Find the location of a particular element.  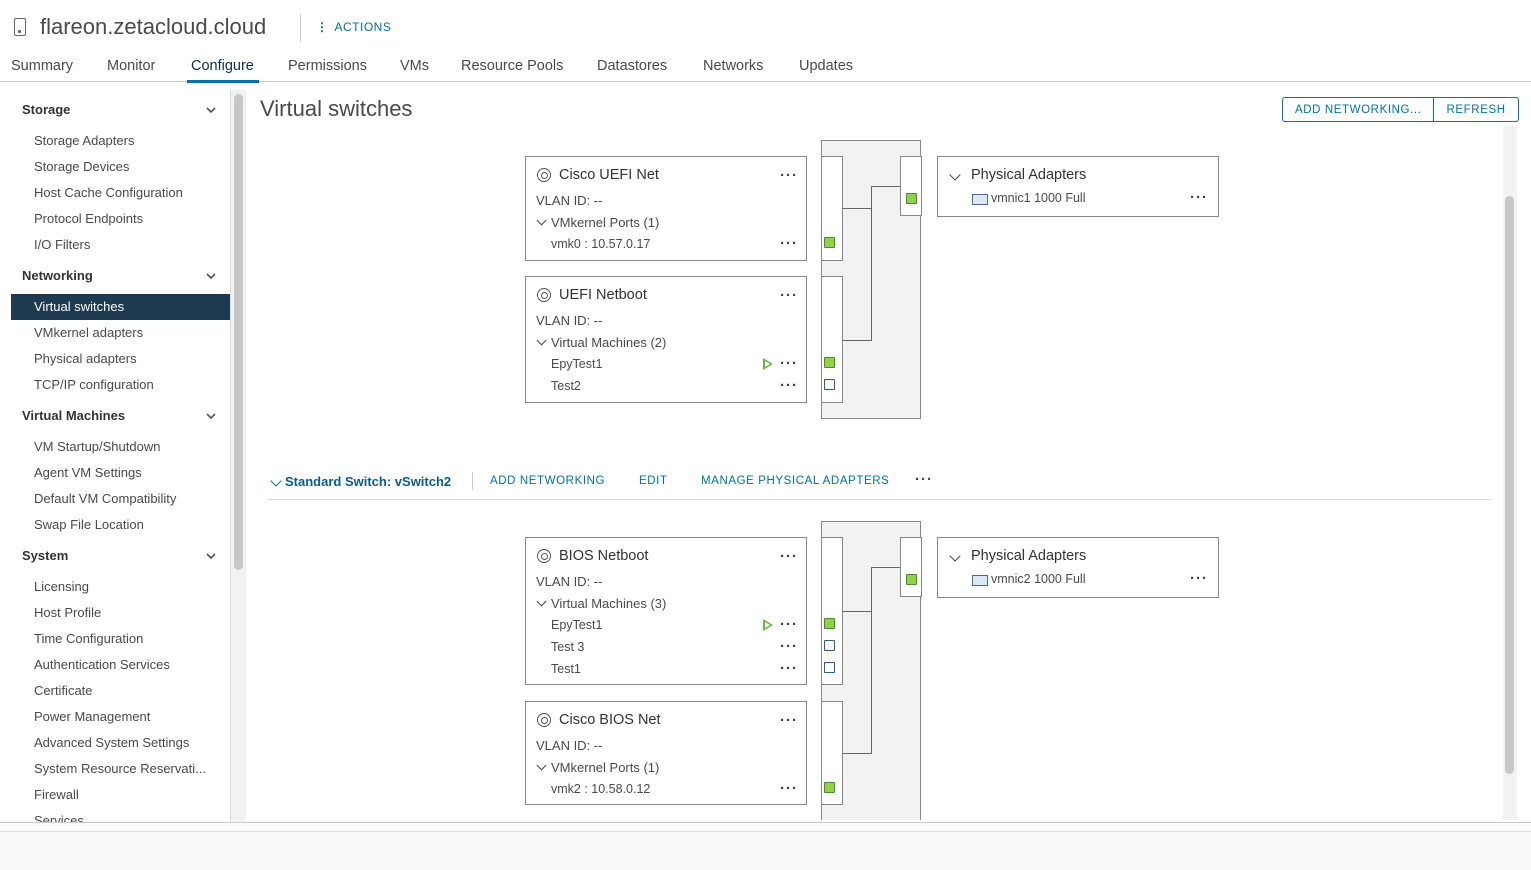

sidebar-item-vmkernel-adapters: VMkernel adapters is located at coordinates (88, 332).